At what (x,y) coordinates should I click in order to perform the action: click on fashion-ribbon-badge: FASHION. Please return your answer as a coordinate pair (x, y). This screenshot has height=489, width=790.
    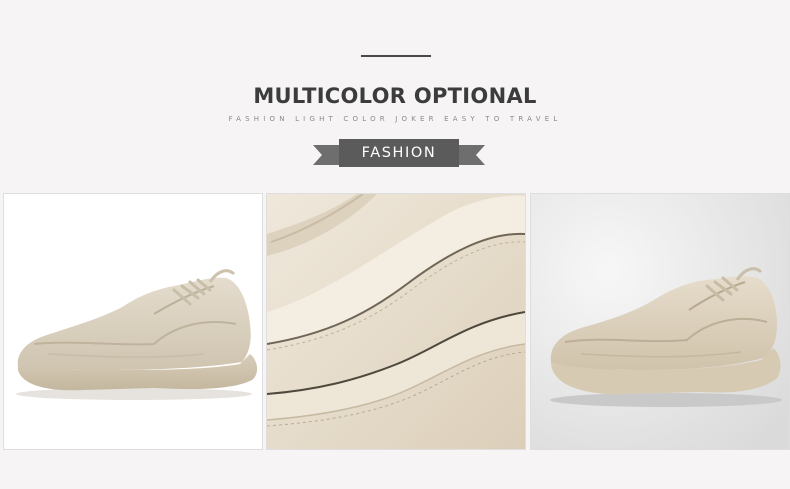
    Looking at the image, I should click on (399, 153).